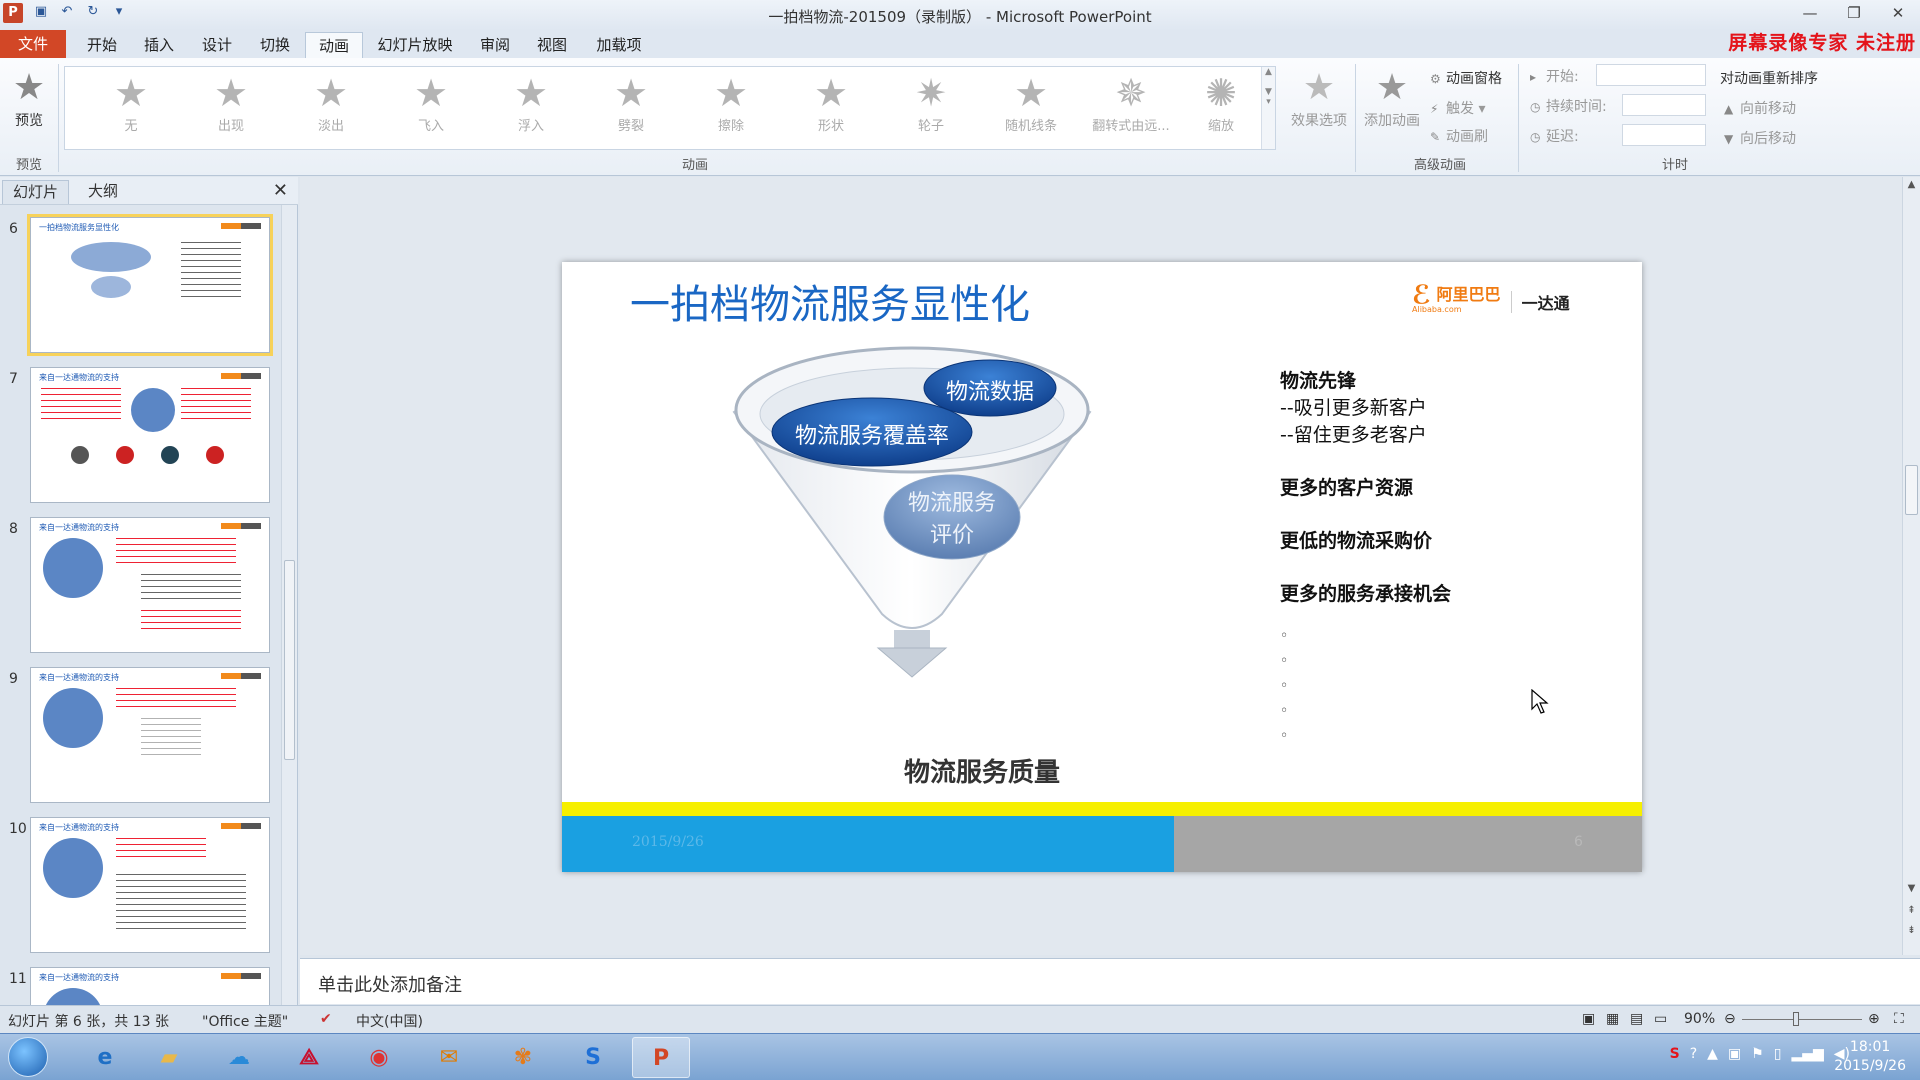 This screenshot has width=1920, height=1080. Describe the element at coordinates (661, 1057) in the screenshot. I see `powerpoint-taskbar-icon: P` at that location.